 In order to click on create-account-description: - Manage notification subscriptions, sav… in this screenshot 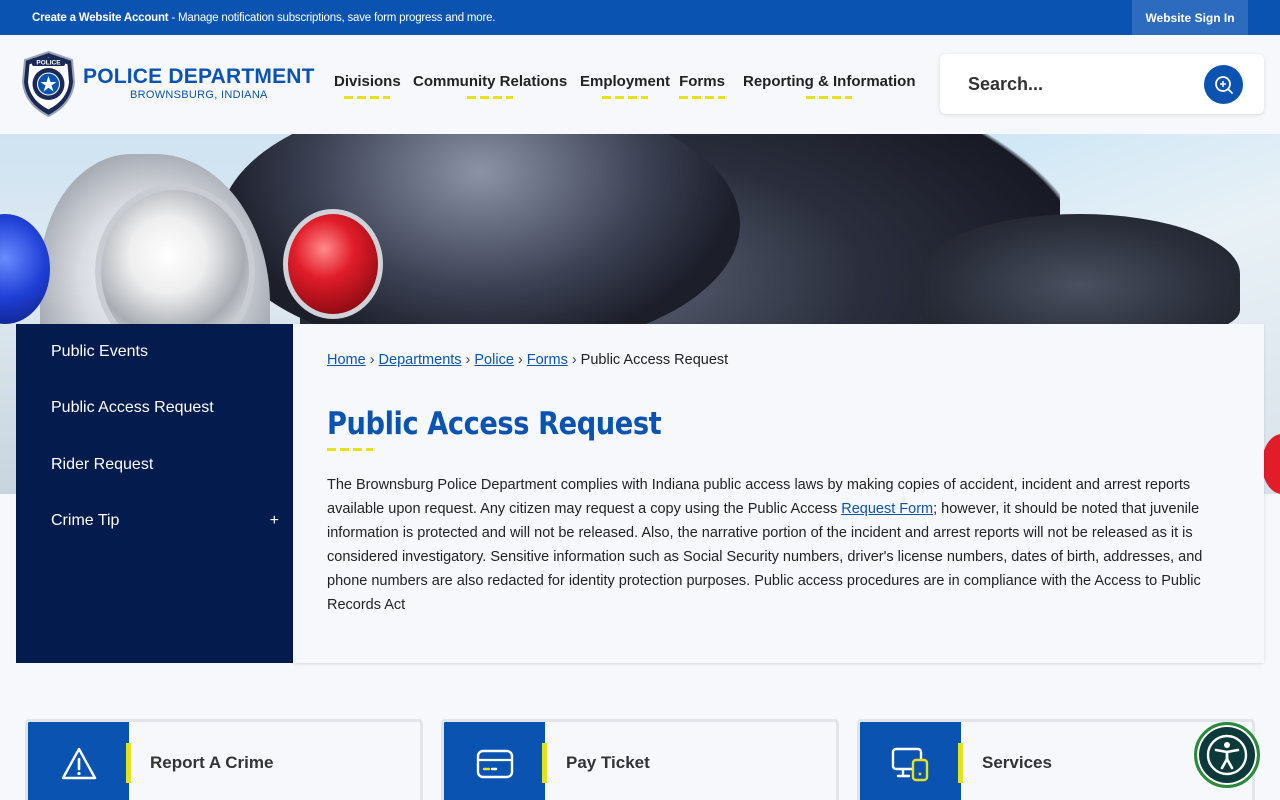, I will do `click(332, 17)`.